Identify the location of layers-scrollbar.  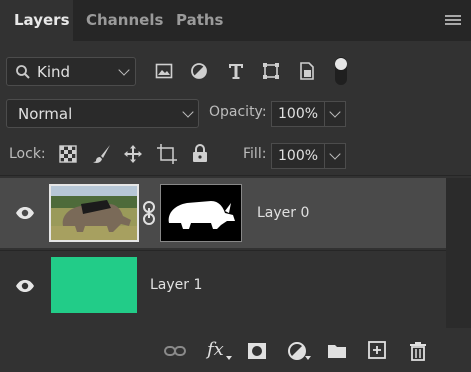
(458, 253).